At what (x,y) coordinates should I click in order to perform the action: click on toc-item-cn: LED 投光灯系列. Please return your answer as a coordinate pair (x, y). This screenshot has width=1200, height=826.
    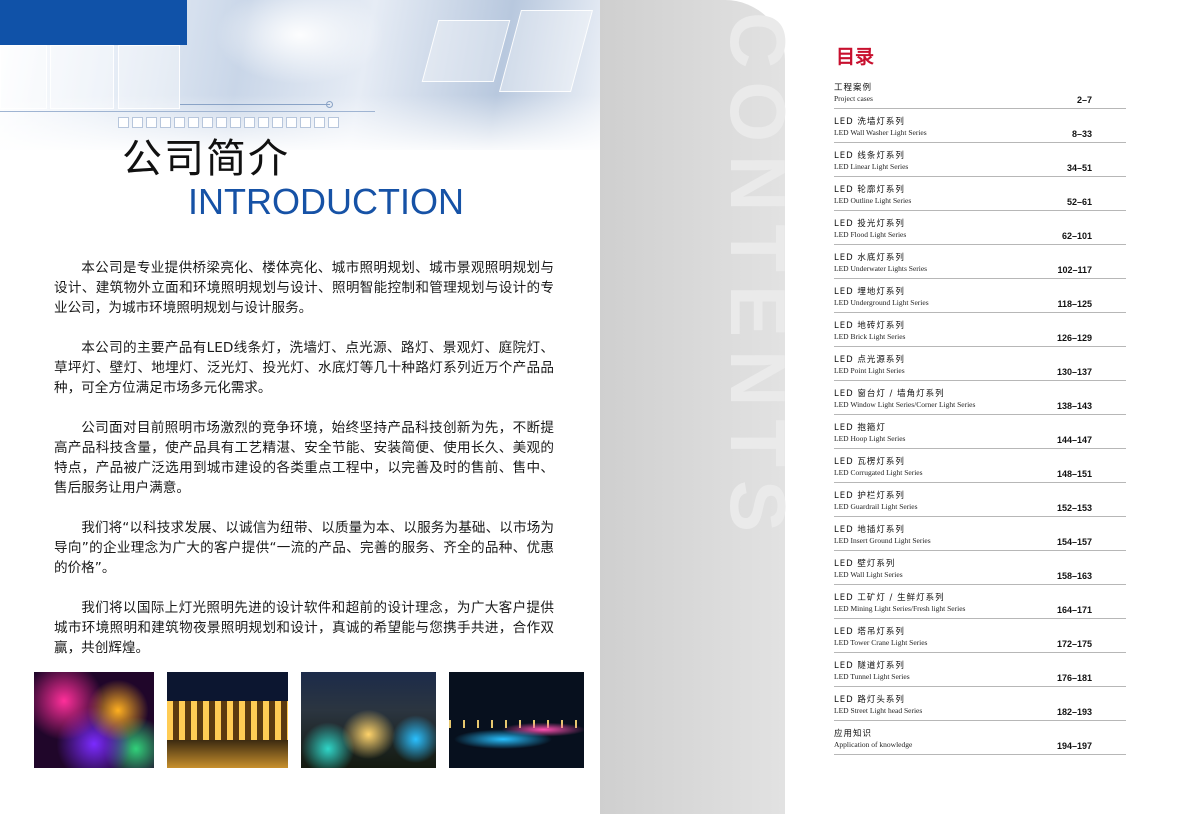
    Looking at the image, I should click on (869, 224).